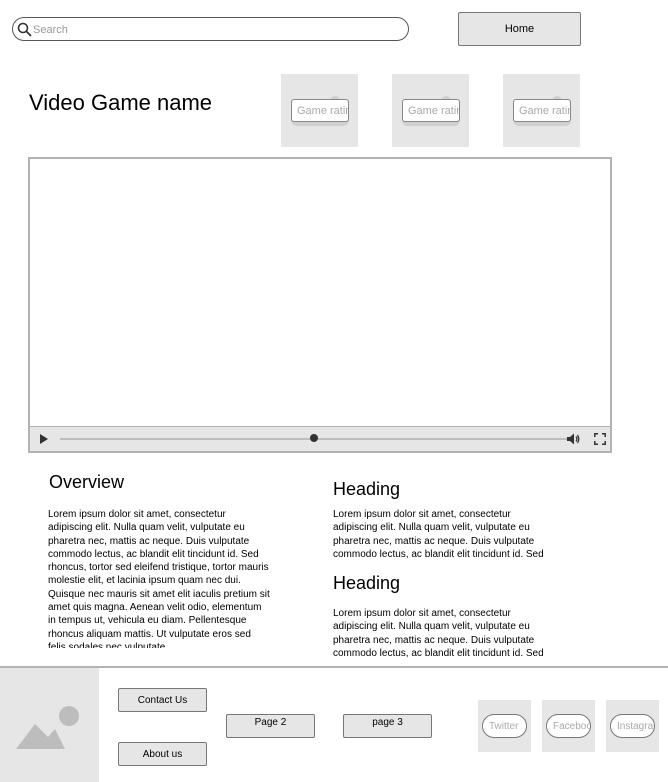 The width and height of the screenshot is (668, 782). I want to click on seek-handle, so click(314, 438).